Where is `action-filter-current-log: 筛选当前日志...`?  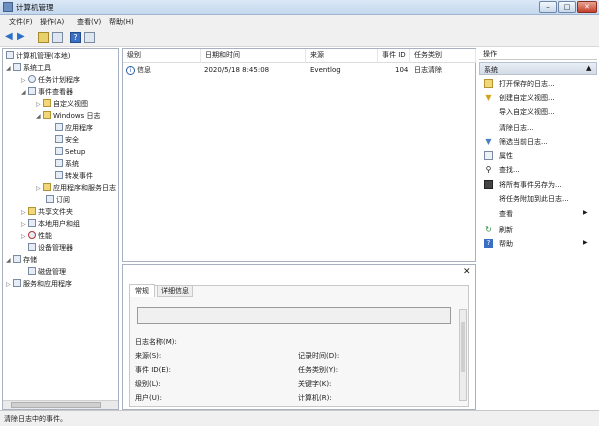
action-filter-current-log: 筛选当前日志... is located at coordinates (523, 142).